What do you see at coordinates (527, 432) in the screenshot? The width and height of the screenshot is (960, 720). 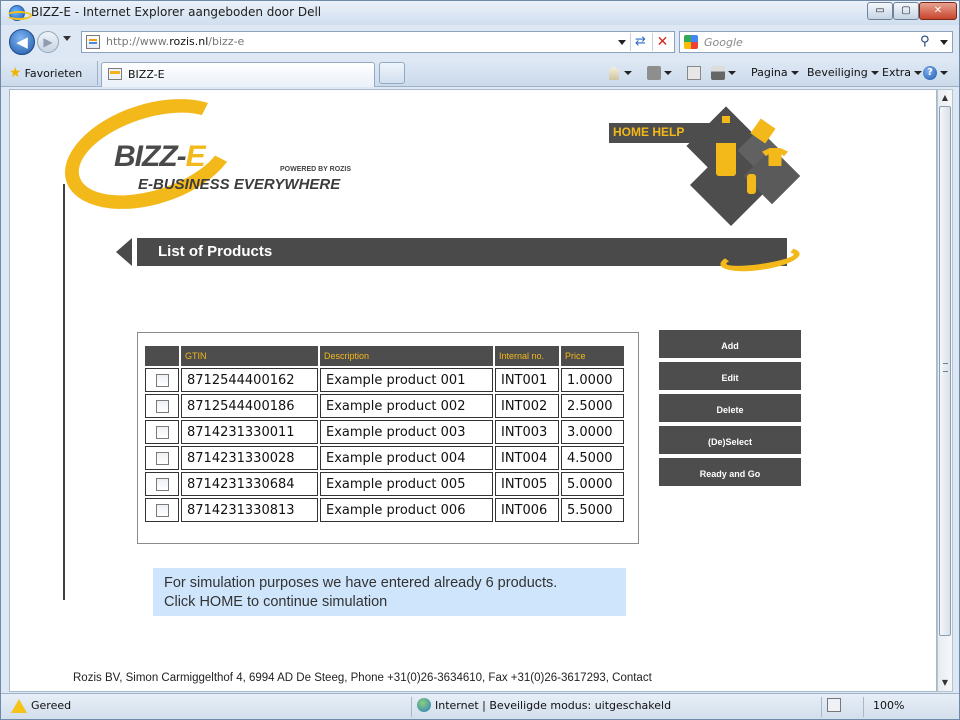 I see `internal-no-cell: INT003` at bounding box center [527, 432].